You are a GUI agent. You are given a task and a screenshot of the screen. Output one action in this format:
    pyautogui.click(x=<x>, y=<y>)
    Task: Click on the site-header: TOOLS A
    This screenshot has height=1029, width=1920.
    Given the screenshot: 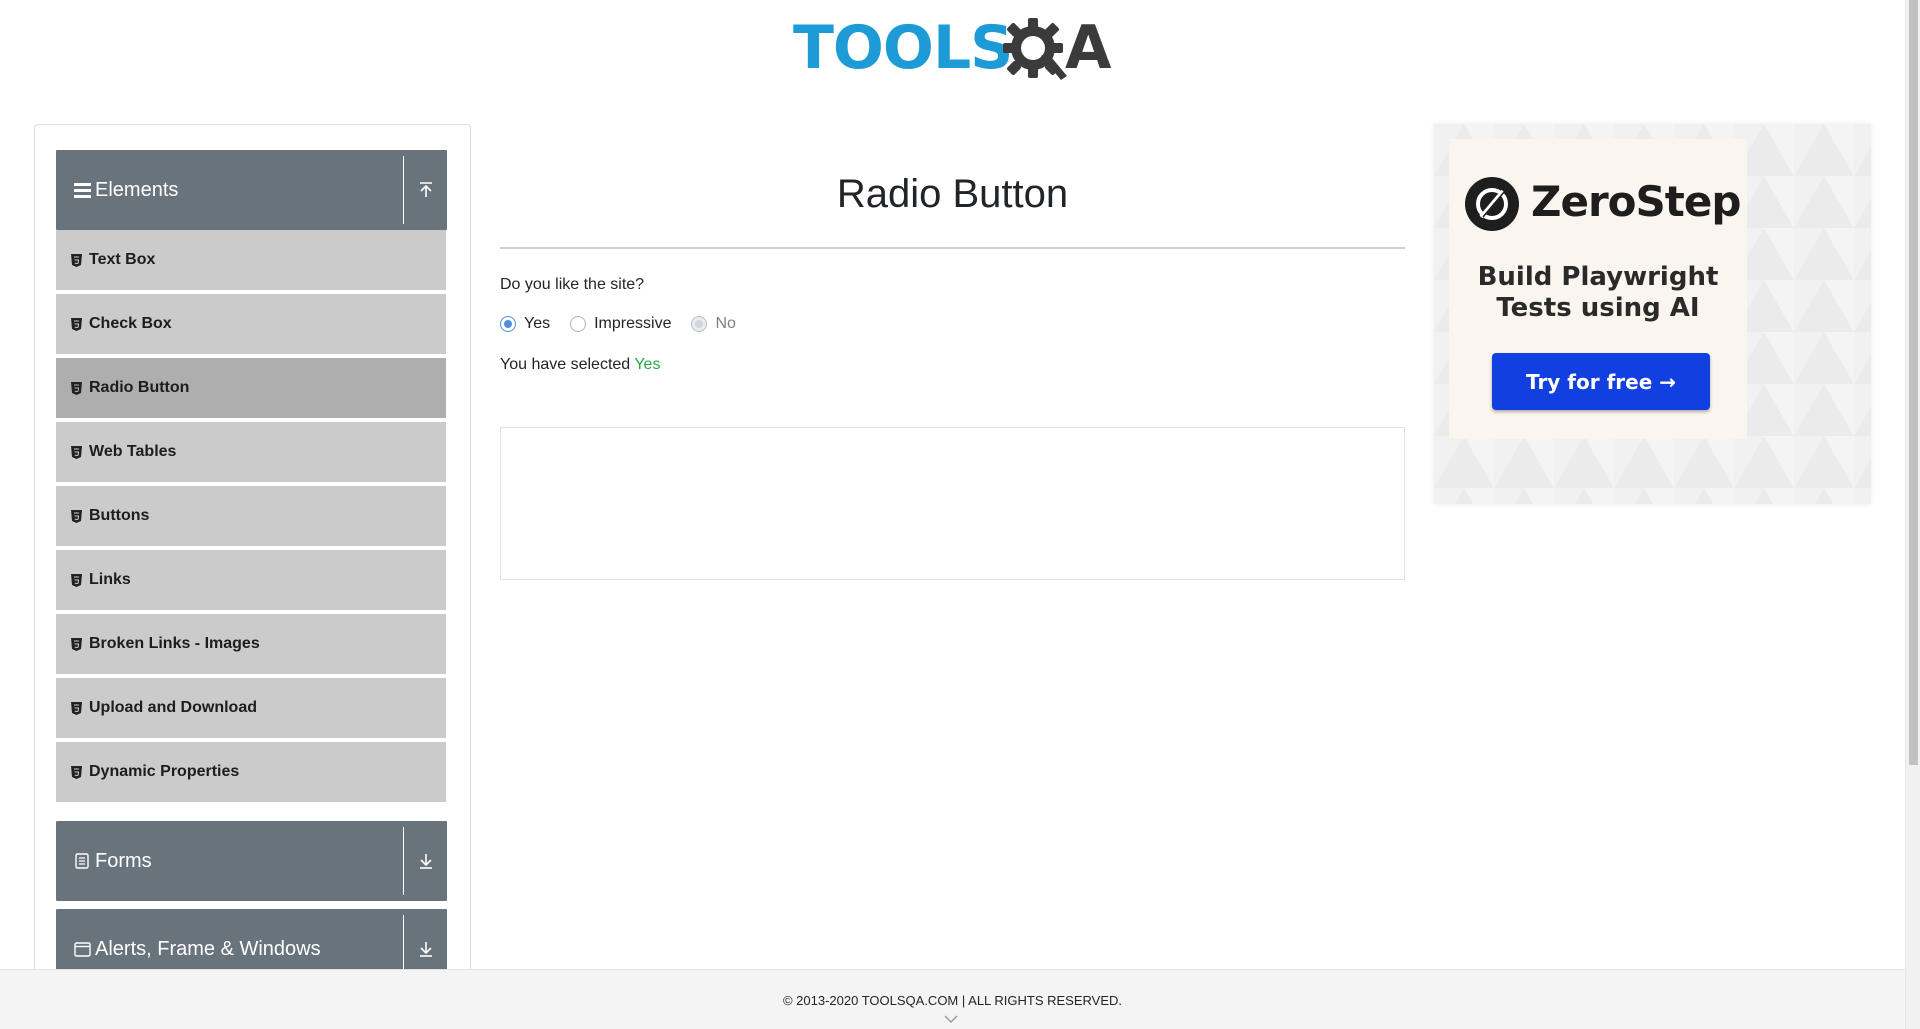 What is the action you would take?
    pyautogui.click(x=952, y=55)
    